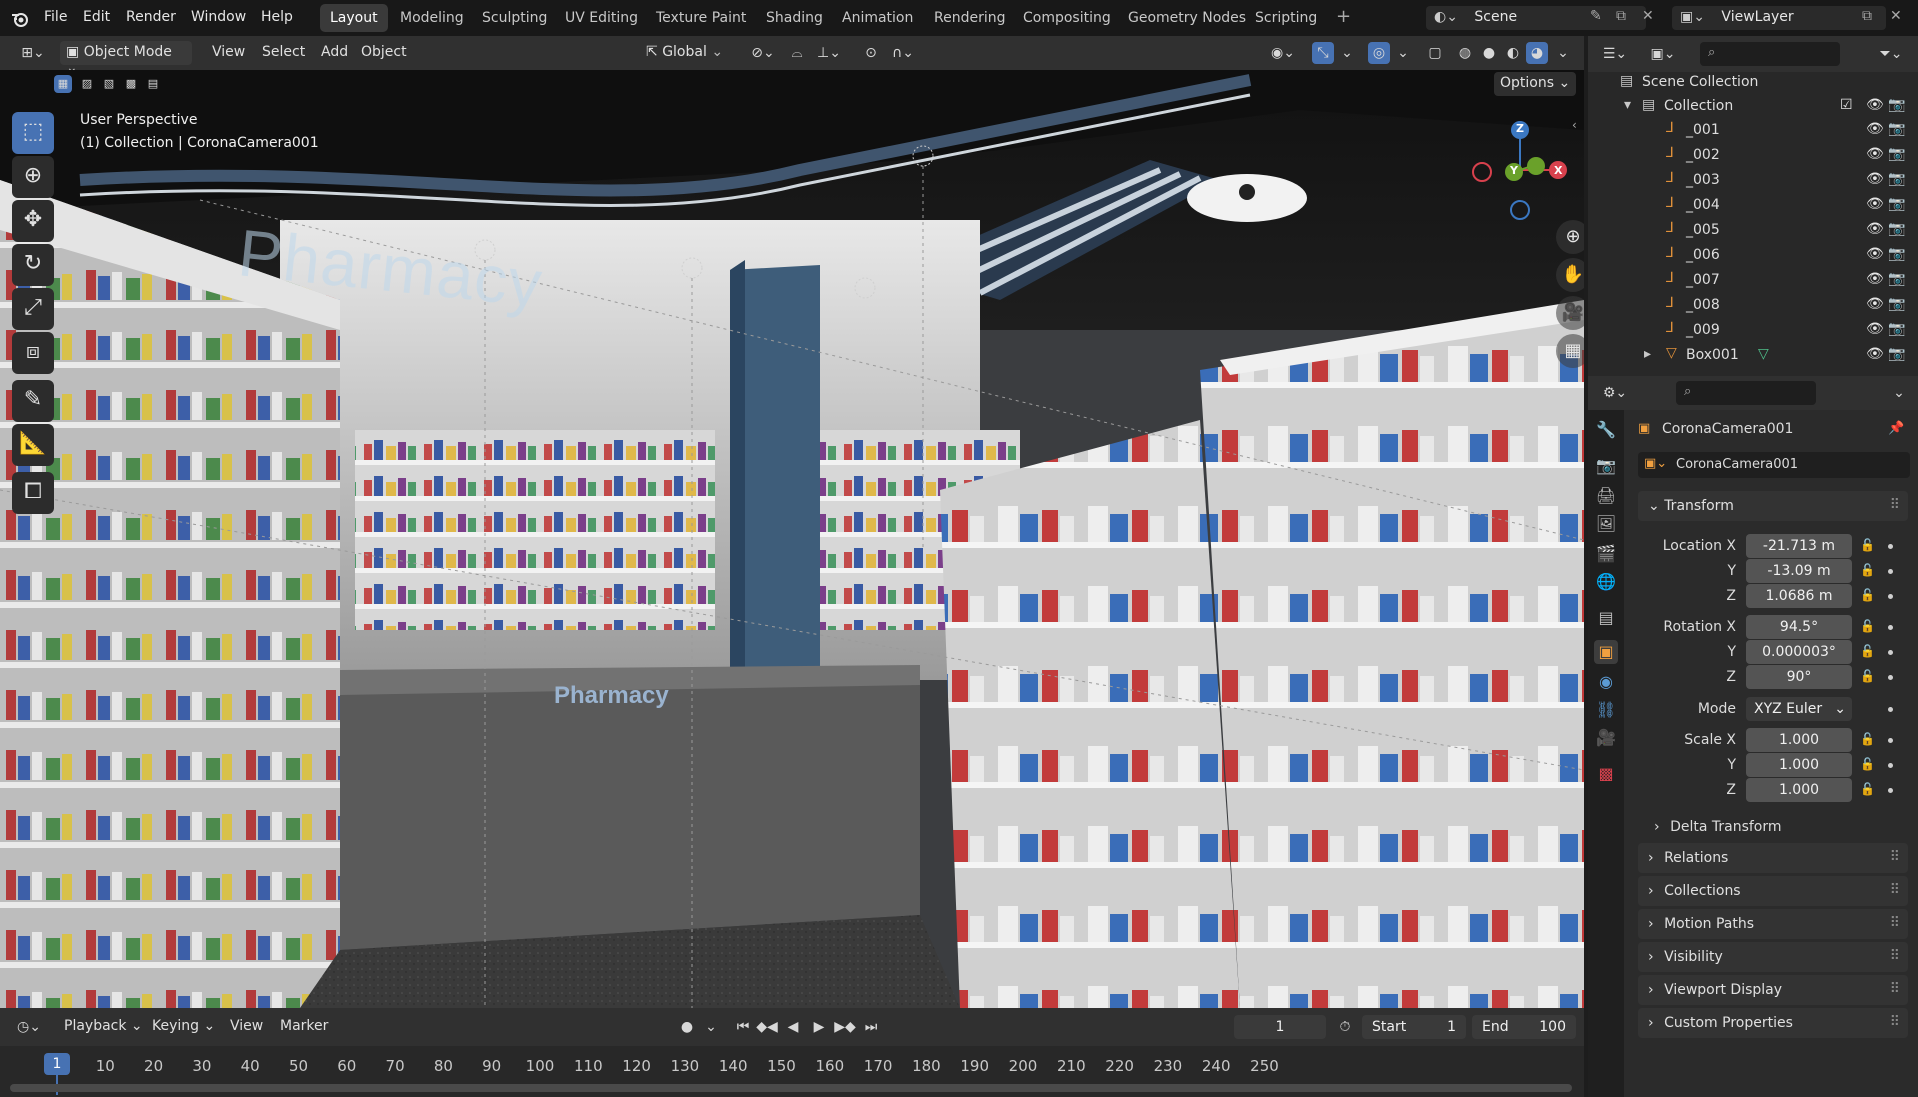 Image resolution: width=1918 pixels, height=1097 pixels. I want to click on panel-visibility: › Visibility ⠿, so click(1773, 957).